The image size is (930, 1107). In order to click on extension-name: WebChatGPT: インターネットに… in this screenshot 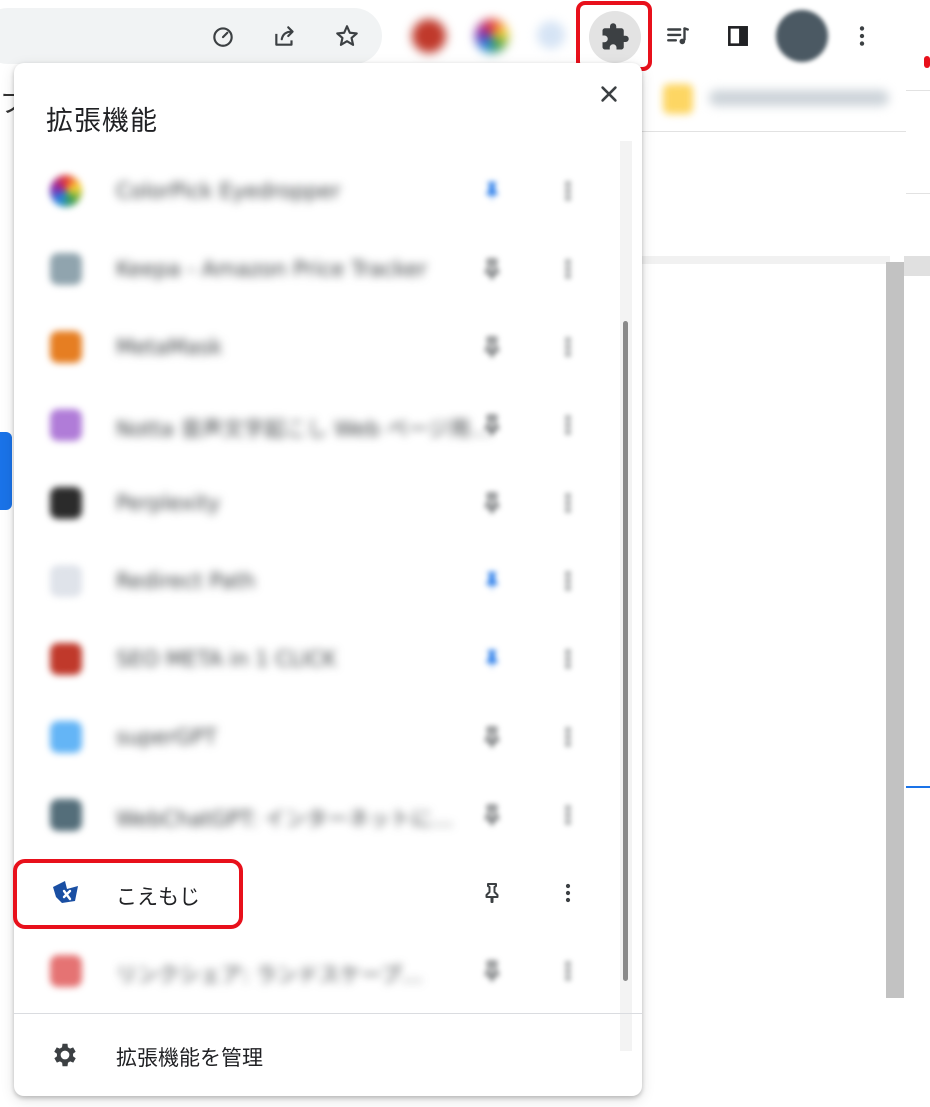, I will do `click(285, 819)`.